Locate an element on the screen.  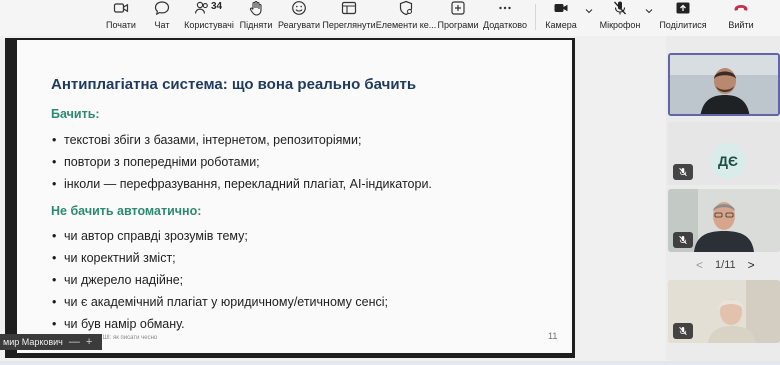
participant-tile: ДЄ is located at coordinates (724, 153).